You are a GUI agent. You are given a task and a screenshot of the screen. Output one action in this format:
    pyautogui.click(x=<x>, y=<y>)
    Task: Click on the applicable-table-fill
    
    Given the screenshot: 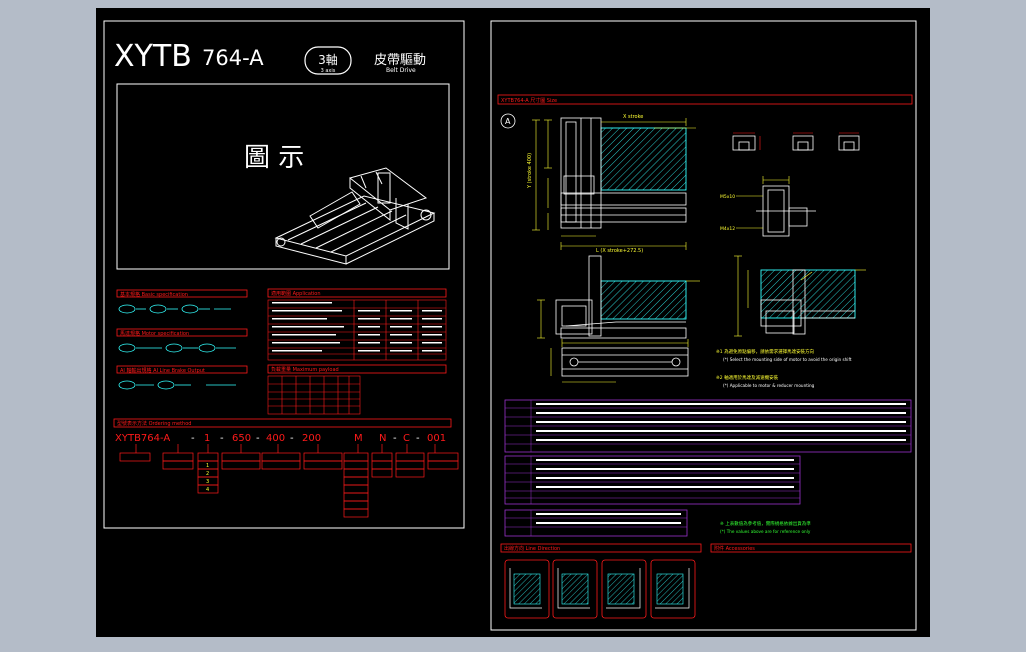 What is the action you would take?
    pyautogui.click(x=357, y=327)
    